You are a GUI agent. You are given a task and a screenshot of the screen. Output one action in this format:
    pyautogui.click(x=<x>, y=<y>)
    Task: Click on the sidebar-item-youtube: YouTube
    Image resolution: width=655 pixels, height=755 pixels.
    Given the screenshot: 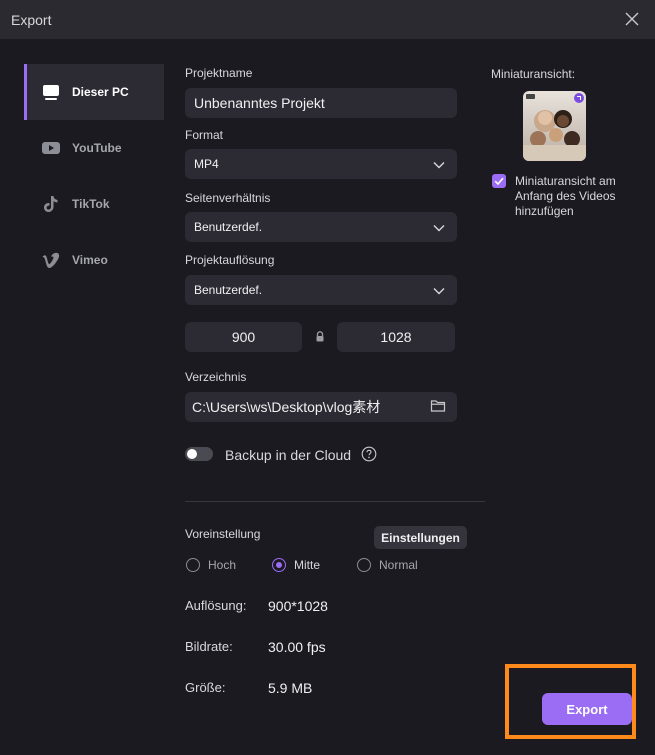 What is the action you would take?
    pyautogui.click(x=94, y=148)
    